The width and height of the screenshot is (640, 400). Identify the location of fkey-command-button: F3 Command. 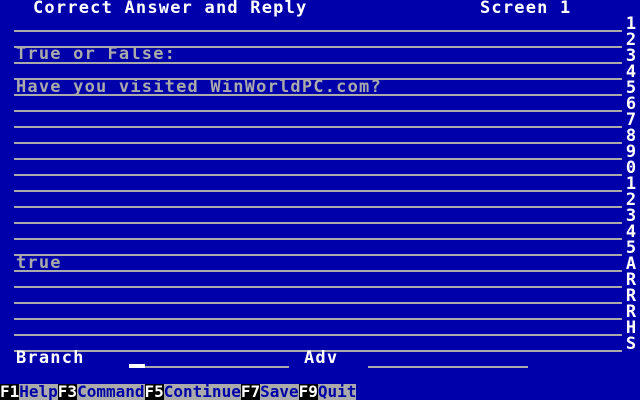
(101, 391).